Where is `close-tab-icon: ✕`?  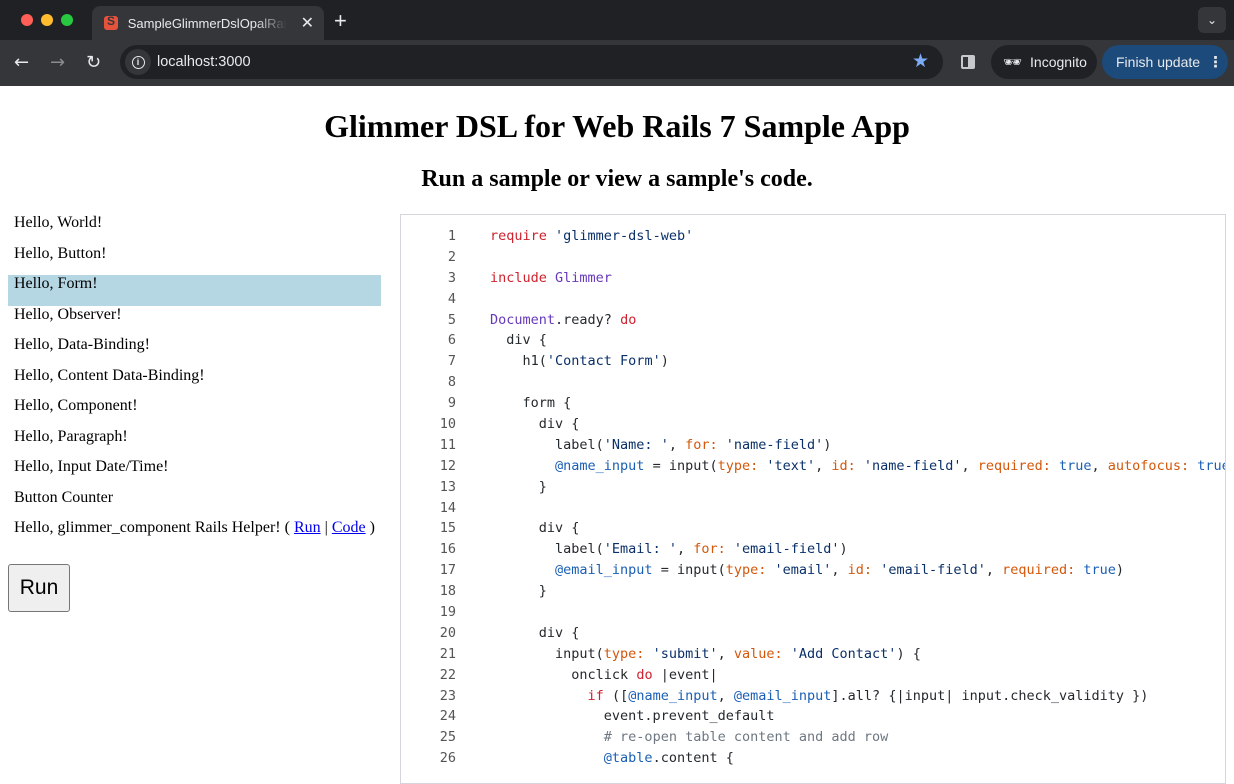 close-tab-icon: ✕ is located at coordinates (307, 23).